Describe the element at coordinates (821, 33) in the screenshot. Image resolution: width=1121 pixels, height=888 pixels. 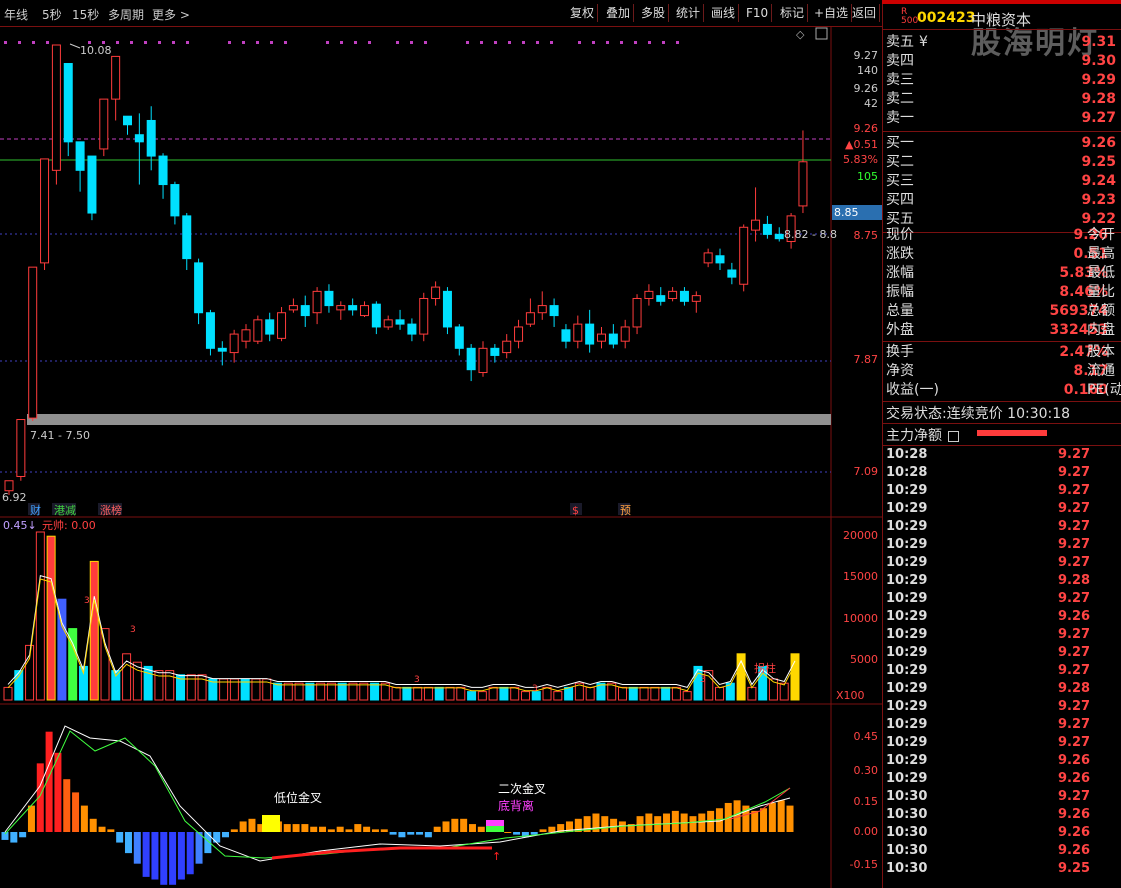
I see `window-icon` at that location.